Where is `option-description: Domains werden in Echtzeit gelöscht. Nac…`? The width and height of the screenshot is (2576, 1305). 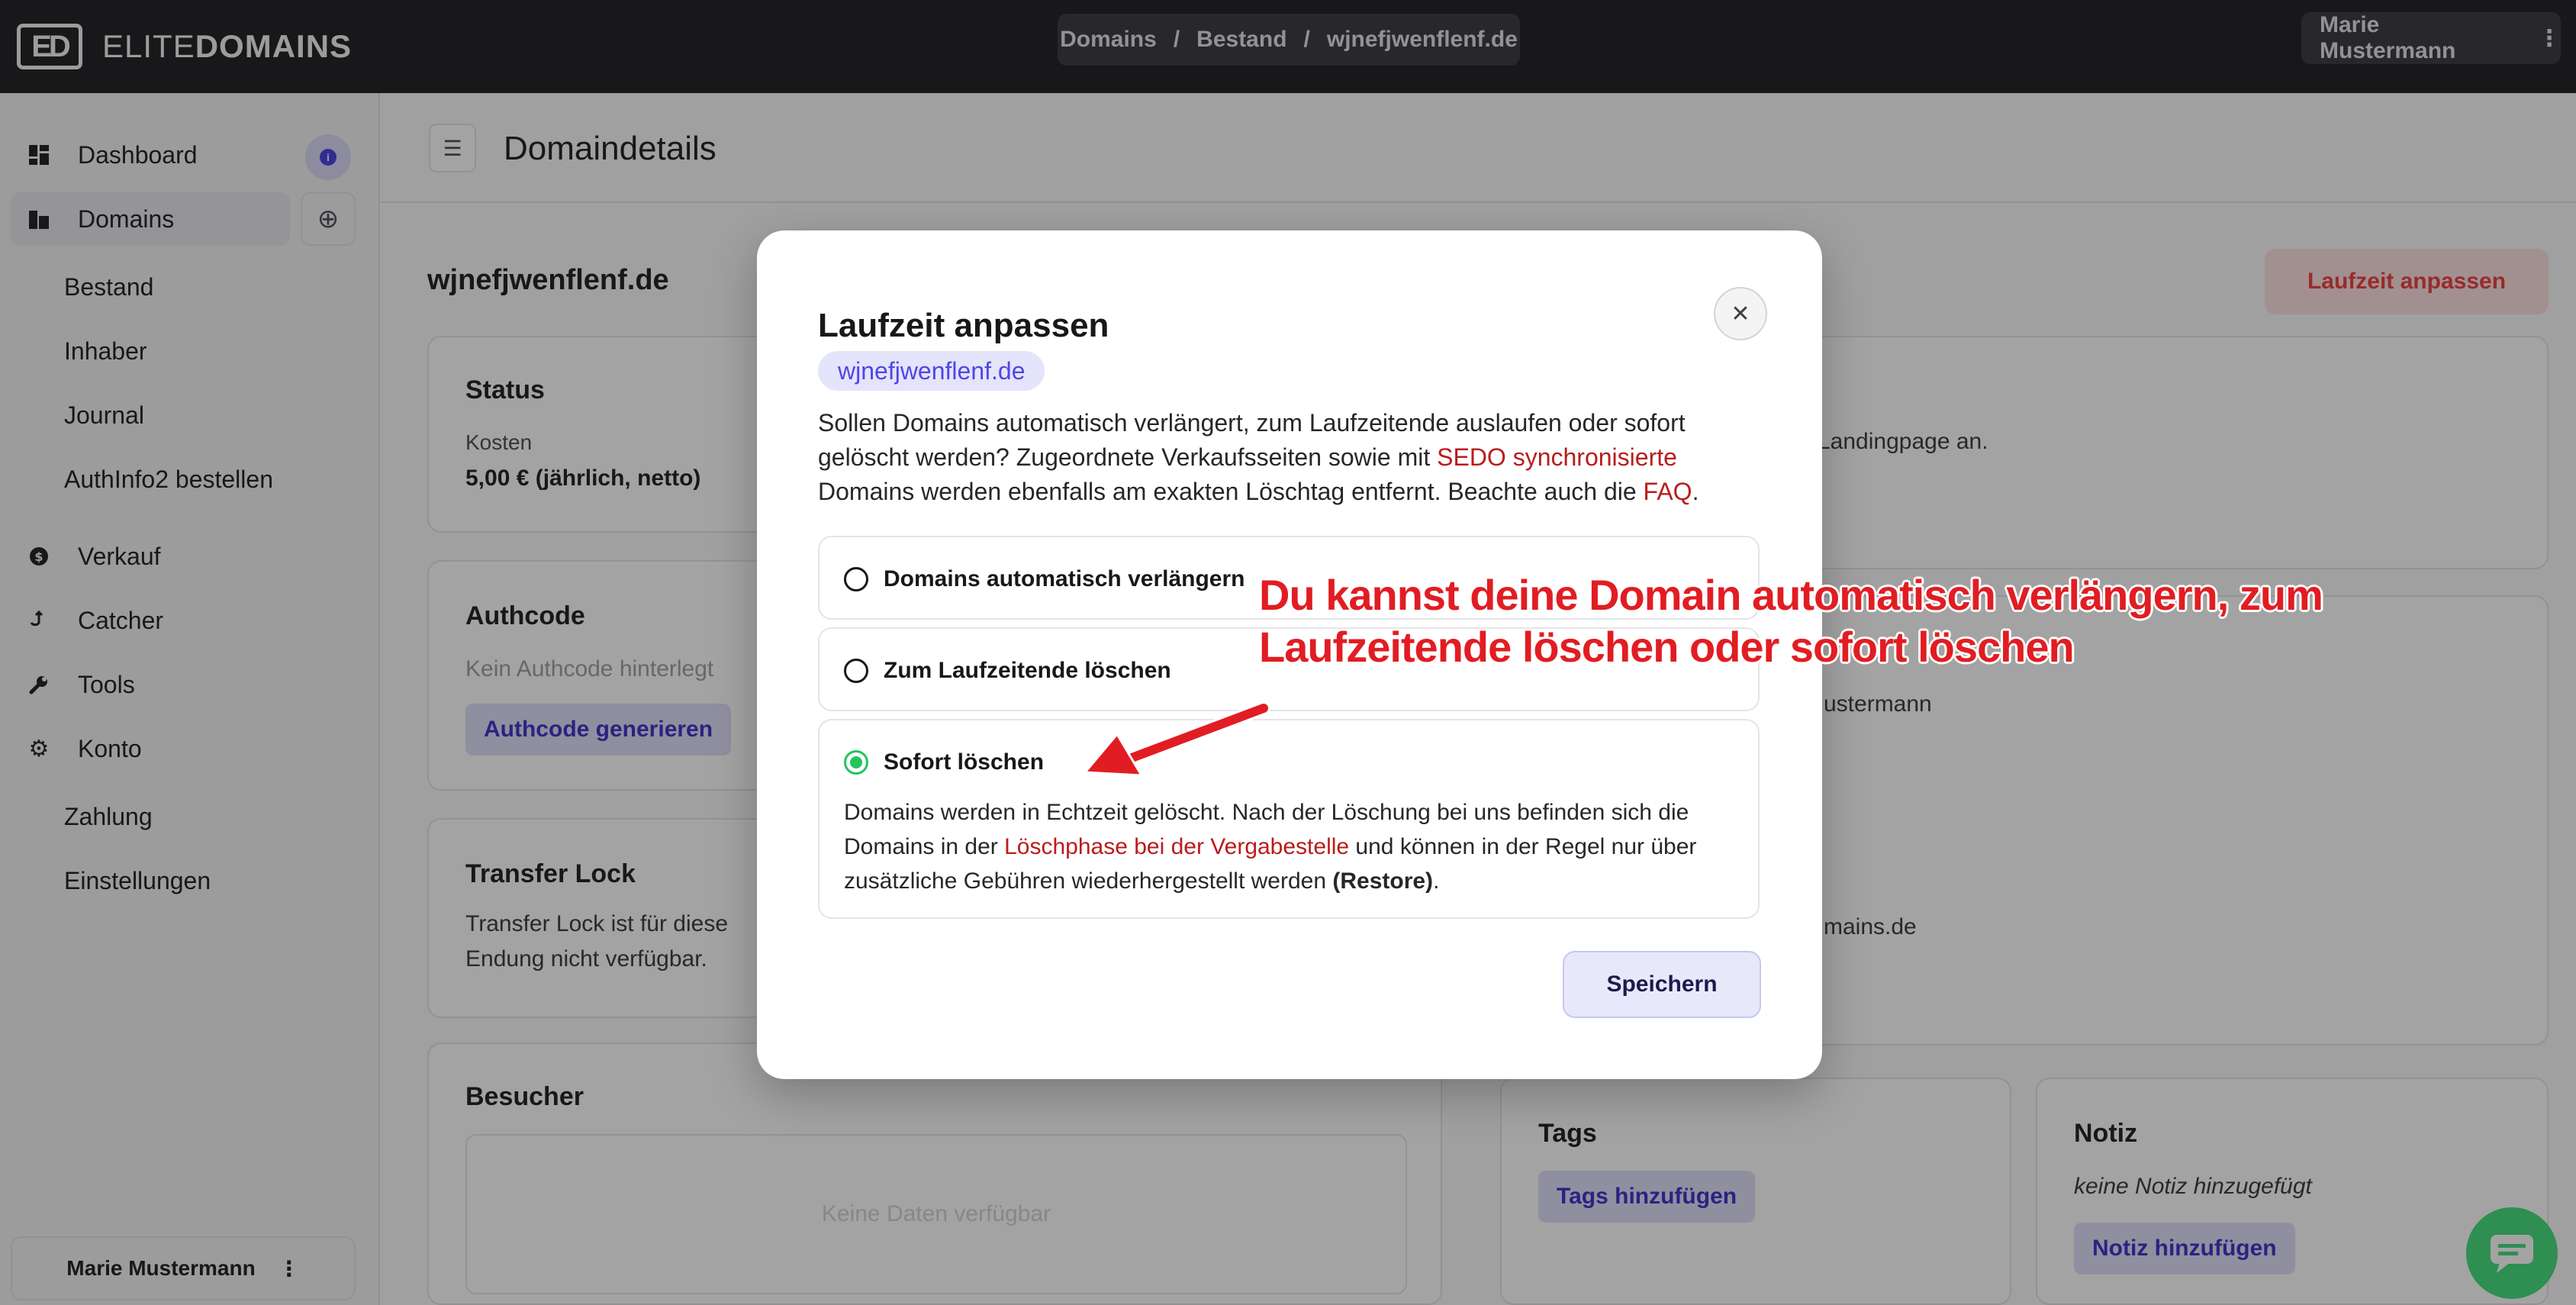
option-description: Domains werden in Echtzeit gelöscht. Nac… is located at coordinates (1290, 847).